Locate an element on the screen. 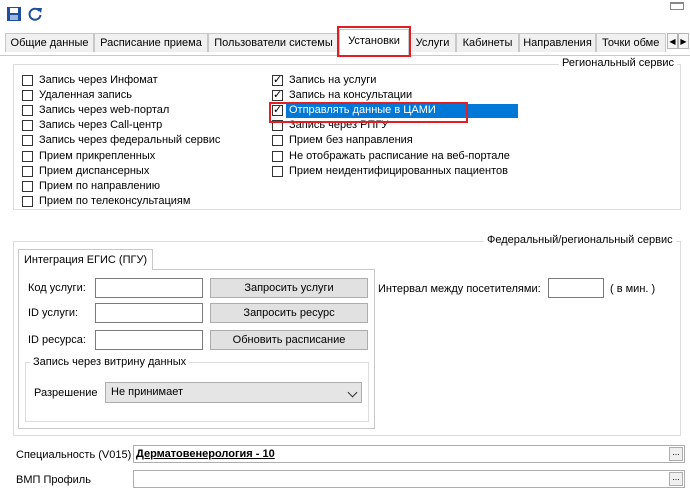 The width and height of the screenshot is (690, 499). service-code-label: Код услуги: is located at coordinates (57, 288).